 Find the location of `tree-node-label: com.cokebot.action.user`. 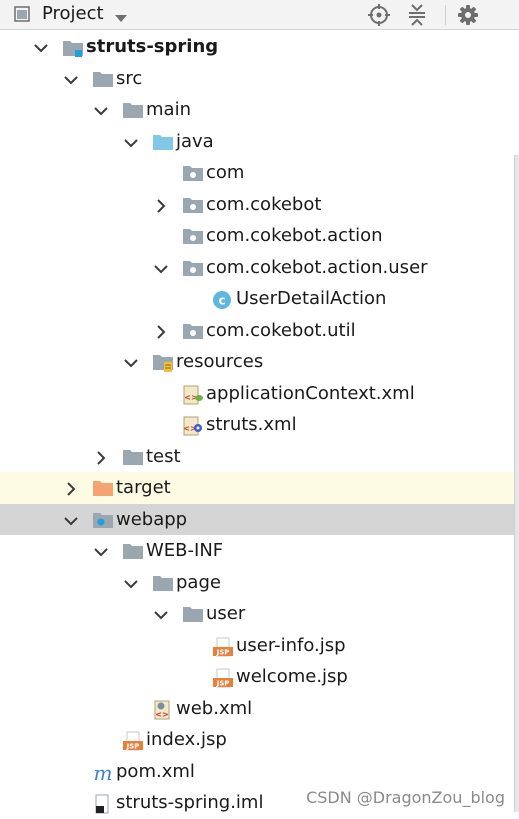

tree-node-label: com.cokebot.action.user is located at coordinates (317, 267).